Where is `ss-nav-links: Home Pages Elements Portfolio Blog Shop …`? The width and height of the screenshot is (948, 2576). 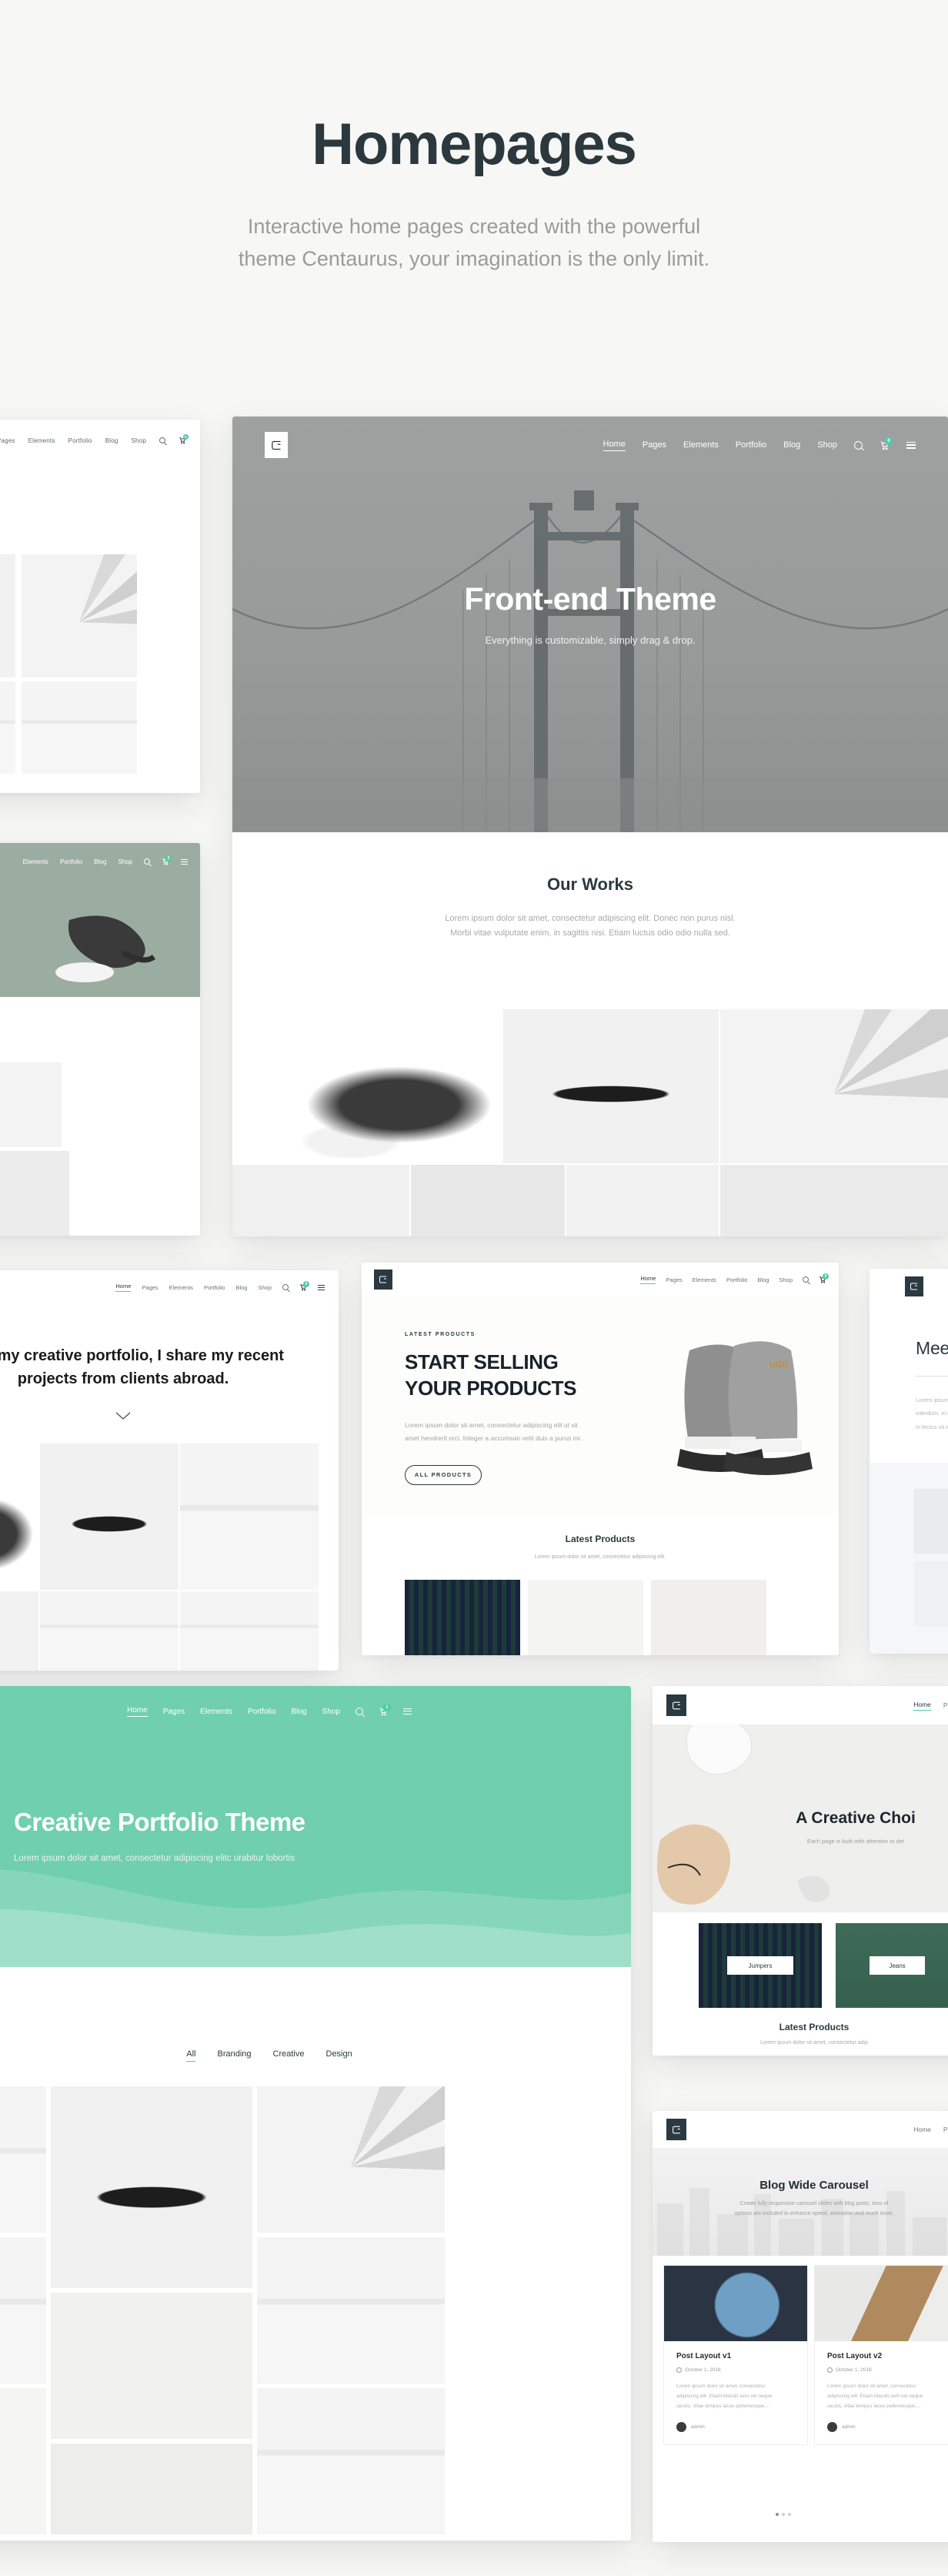
ss-nav-links: Home Pages Elements Portfolio Blog Shop … is located at coordinates (734, 1279).